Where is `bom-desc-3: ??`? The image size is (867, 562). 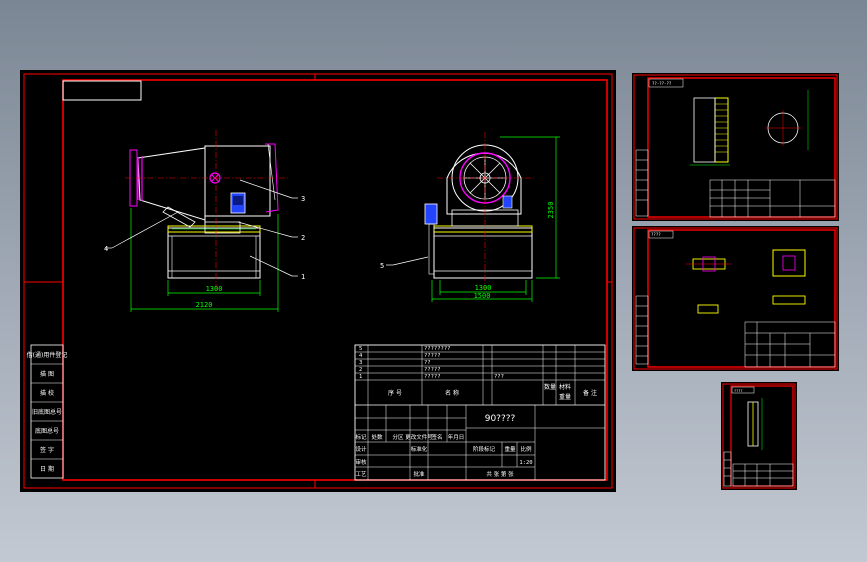
bom-desc-3: ?? is located at coordinates (427, 363).